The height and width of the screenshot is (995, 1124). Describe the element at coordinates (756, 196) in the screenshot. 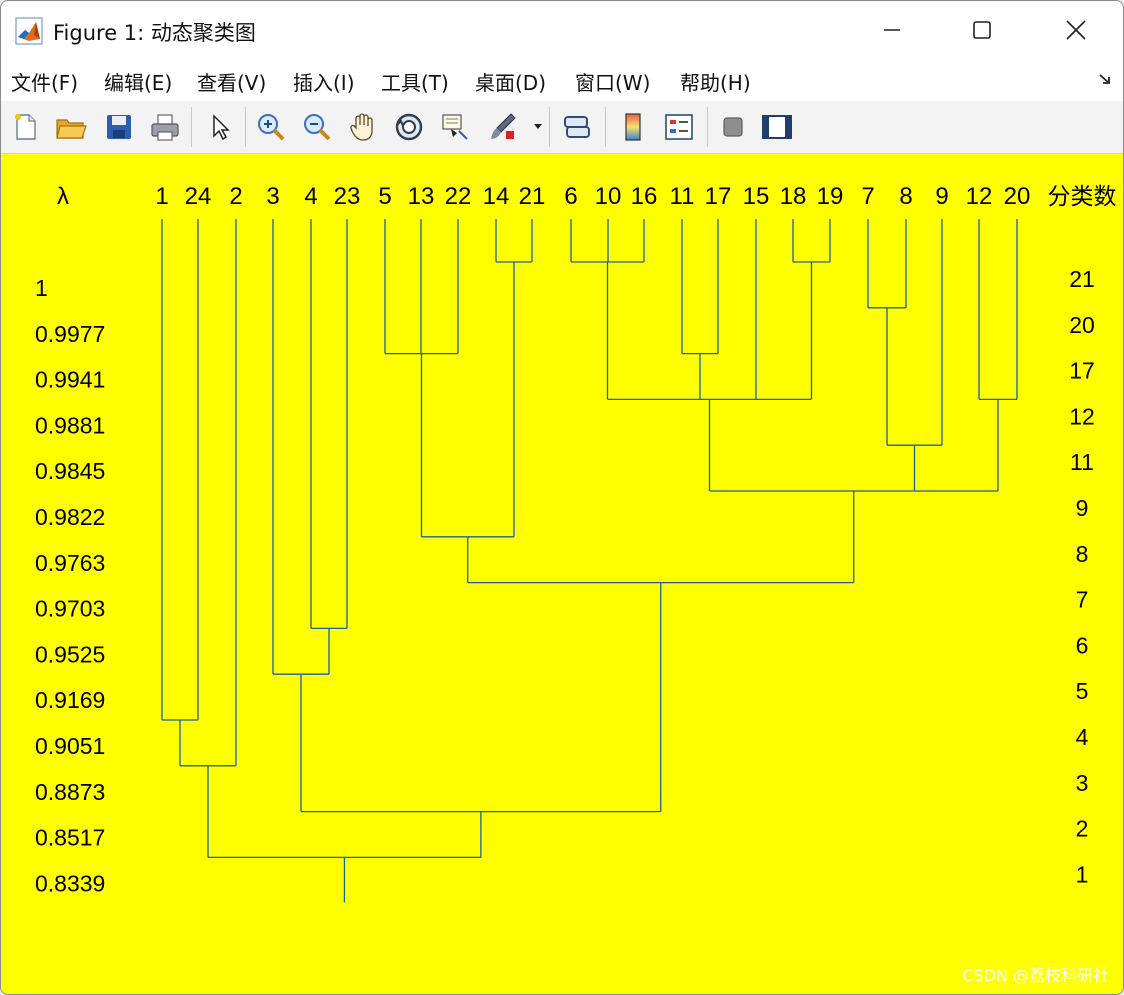

I see `leaf-label: 15` at that location.